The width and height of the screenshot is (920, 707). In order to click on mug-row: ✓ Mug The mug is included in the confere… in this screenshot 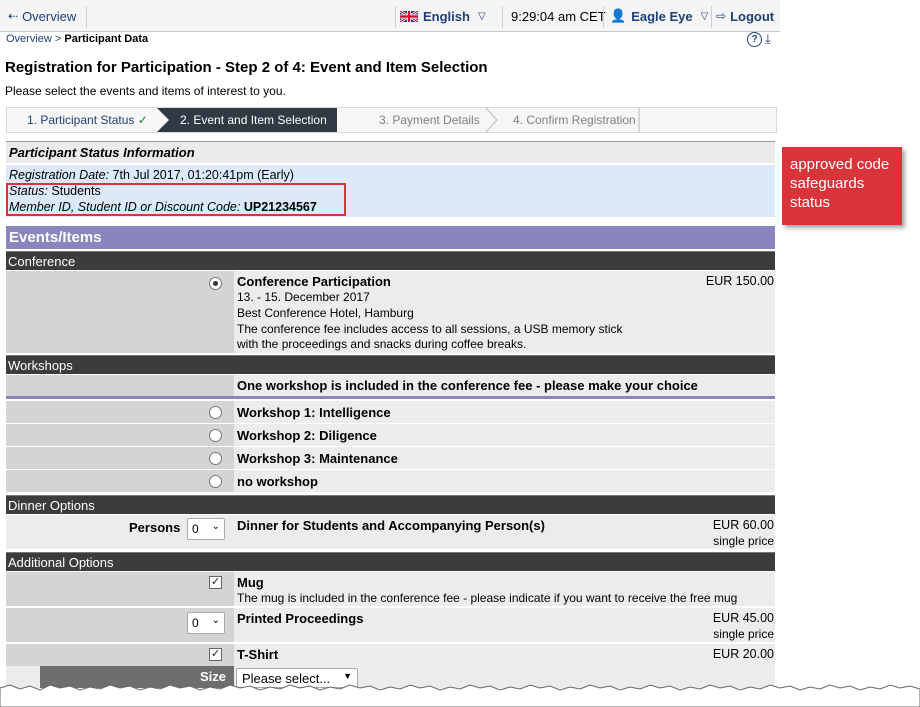, I will do `click(390, 589)`.